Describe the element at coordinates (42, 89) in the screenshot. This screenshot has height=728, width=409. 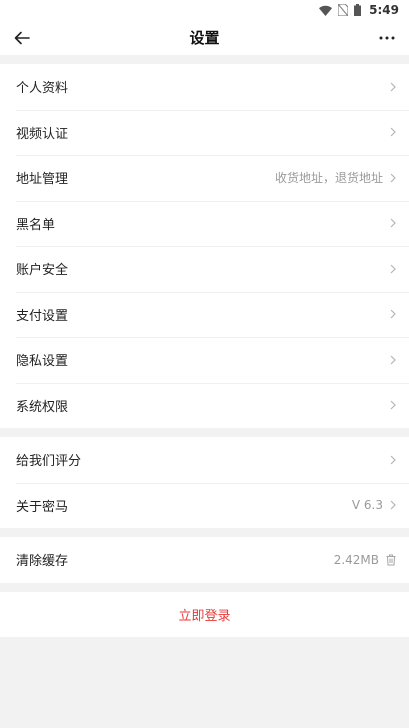
I see `row-label: 个人资料` at that location.